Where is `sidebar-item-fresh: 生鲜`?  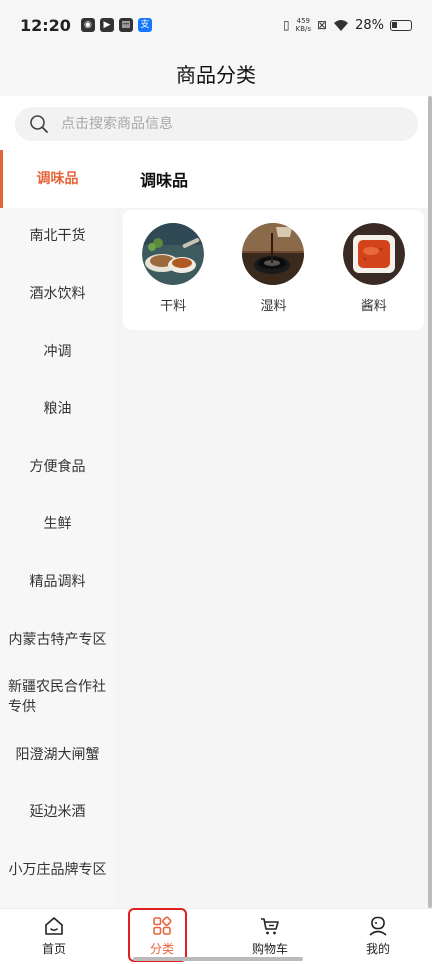
sidebar-item-fresh: 生鲜 is located at coordinates (57, 525).